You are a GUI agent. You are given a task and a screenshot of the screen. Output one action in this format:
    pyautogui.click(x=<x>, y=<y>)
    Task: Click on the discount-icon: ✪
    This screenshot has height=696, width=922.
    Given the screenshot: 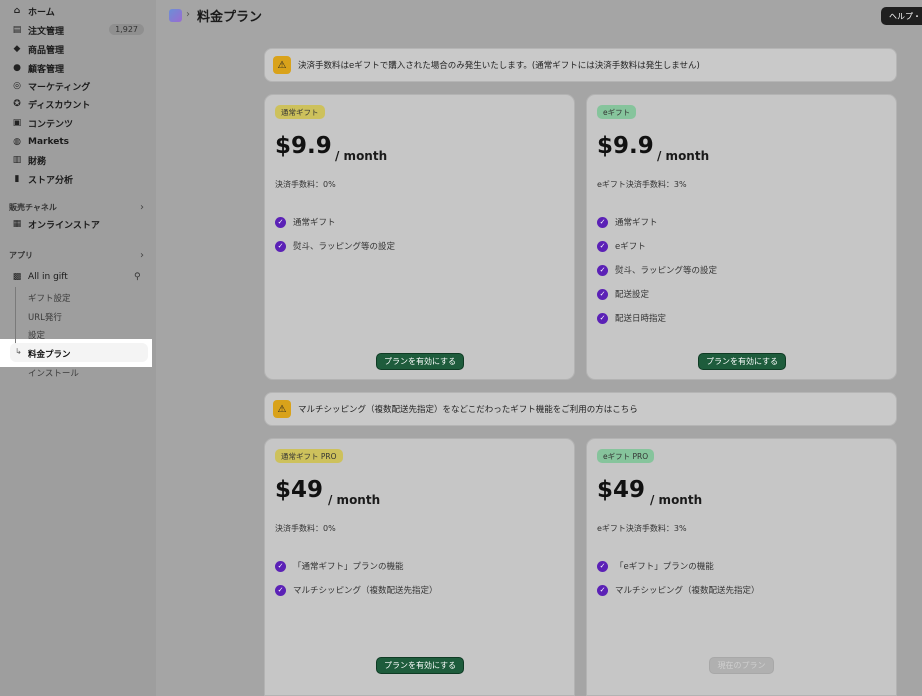 What is the action you would take?
    pyautogui.click(x=17, y=104)
    